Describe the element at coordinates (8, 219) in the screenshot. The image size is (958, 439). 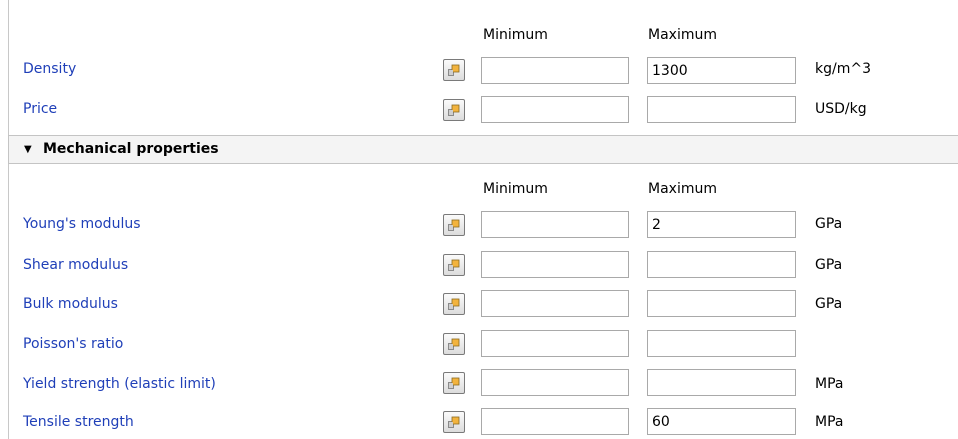
I see `panel-left-border` at that location.